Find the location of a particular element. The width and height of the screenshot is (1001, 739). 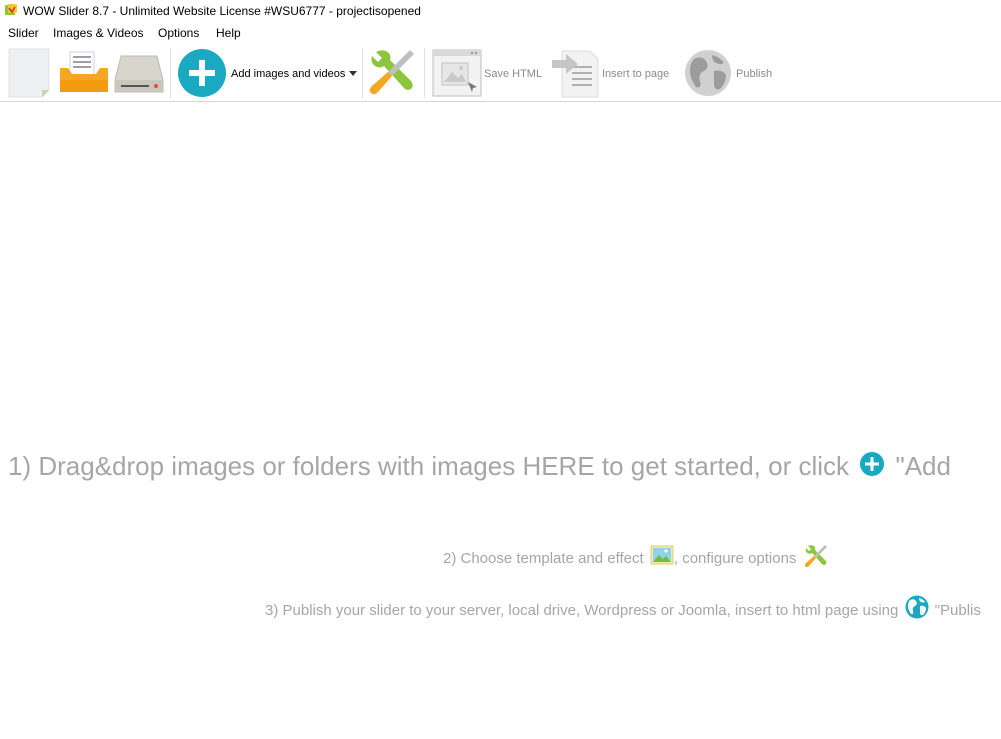

open-folder-icon is located at coordinates (84, 71).